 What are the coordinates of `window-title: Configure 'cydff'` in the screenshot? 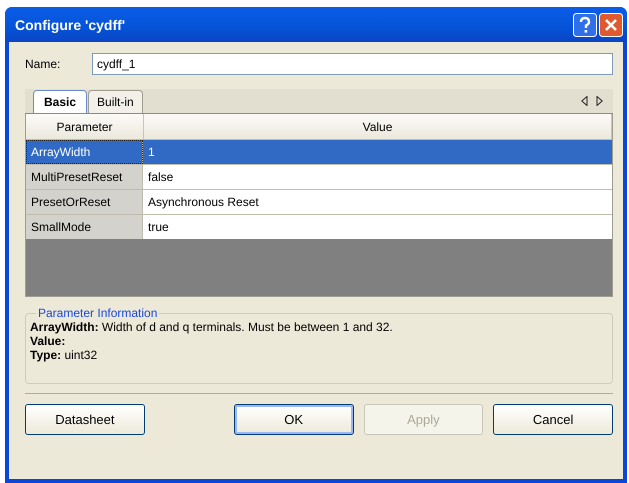 It's located at (70, 24).